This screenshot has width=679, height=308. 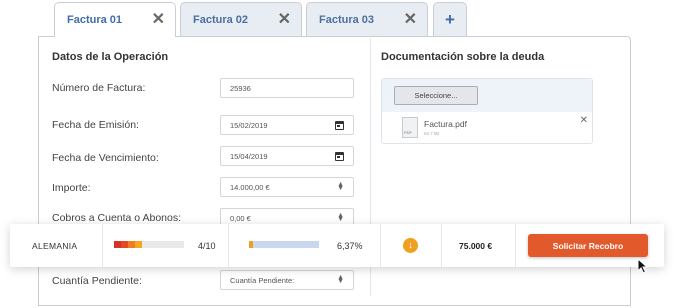 I want to click on amount-value: 14.000,00 €, so click(x=250, y=187).